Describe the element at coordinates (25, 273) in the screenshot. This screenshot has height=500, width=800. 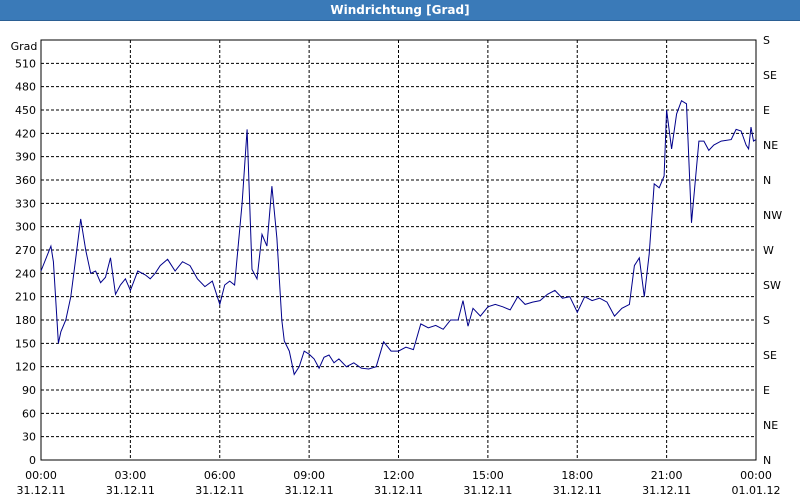
I see `y-tick-label: 240` at that location.